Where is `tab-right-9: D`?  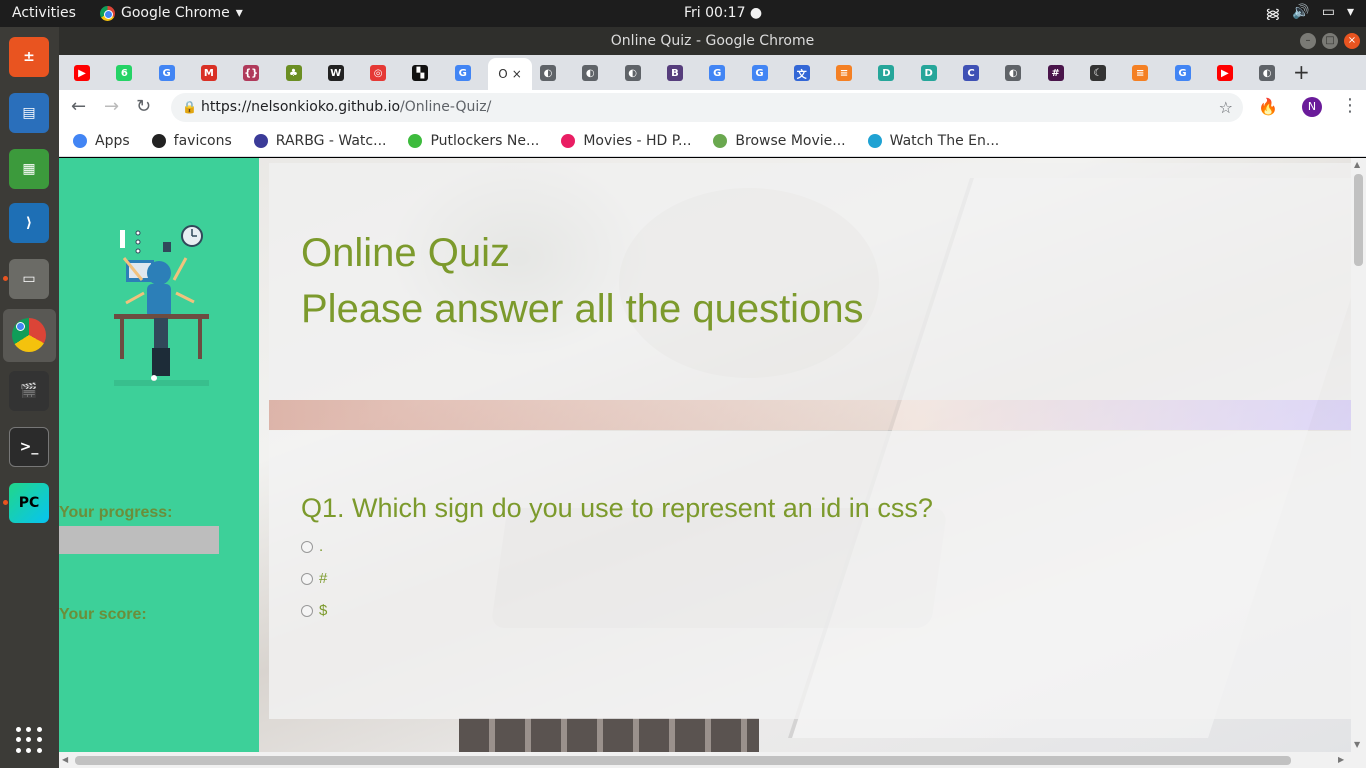 tab-right-9: D is located at coordinates (929, 73).